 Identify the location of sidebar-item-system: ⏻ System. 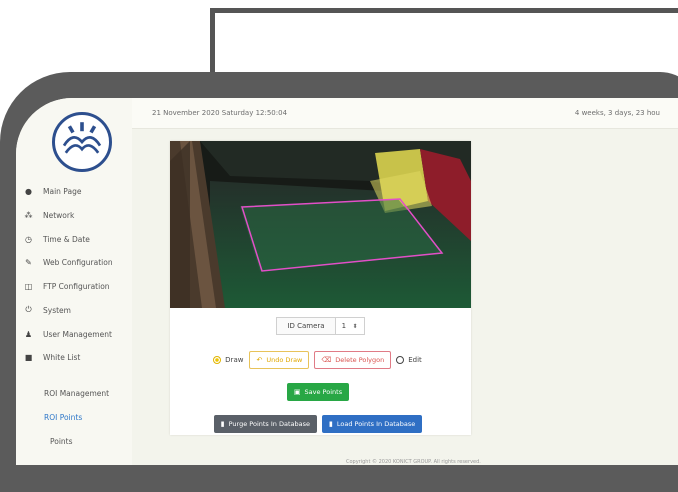
(47, 310).